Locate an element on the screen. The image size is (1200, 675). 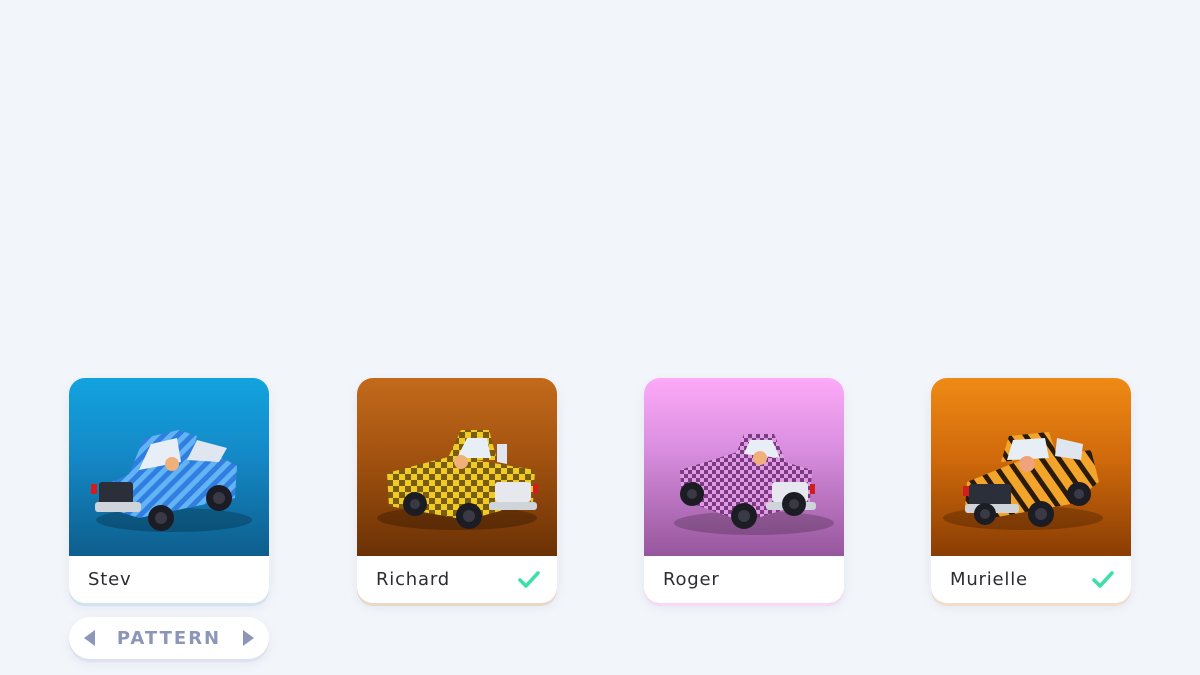
car-name: Richard is located at coordinates (413, 579).